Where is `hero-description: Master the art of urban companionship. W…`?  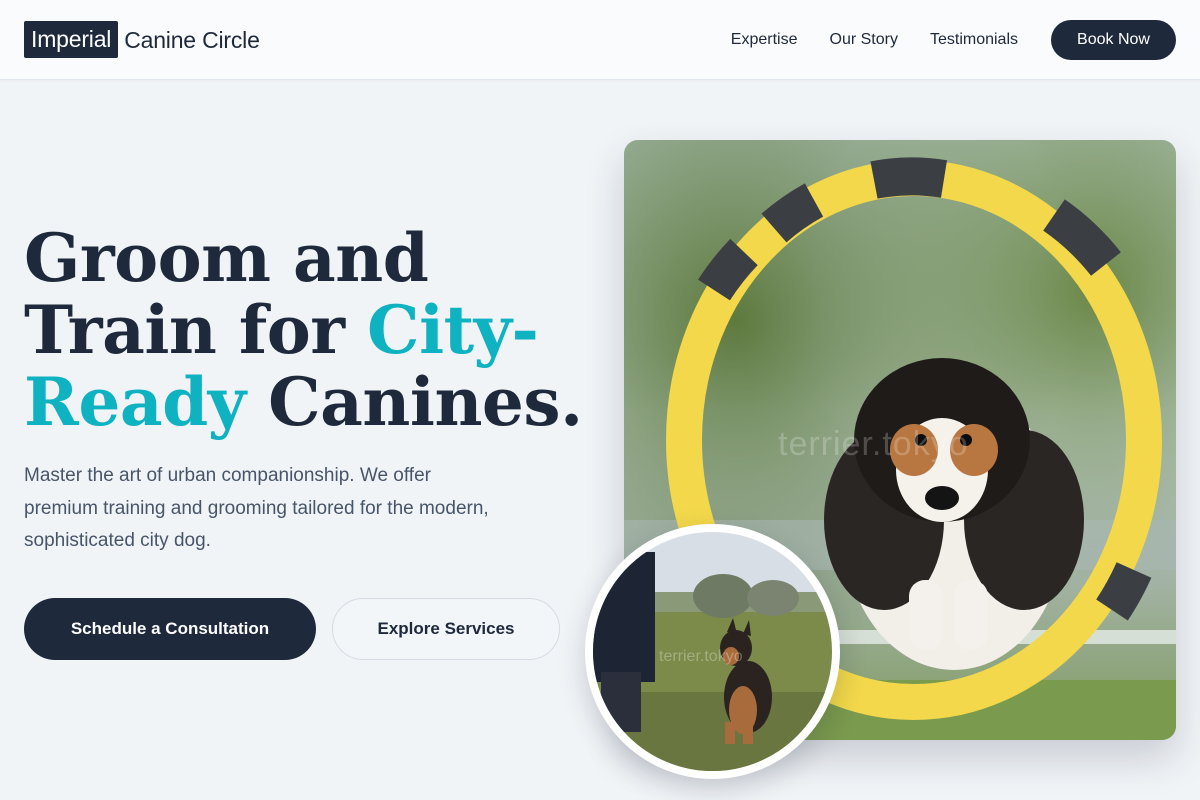 hero-description: Master the art of urban companionship. W… is located at coordinates (256, 508).